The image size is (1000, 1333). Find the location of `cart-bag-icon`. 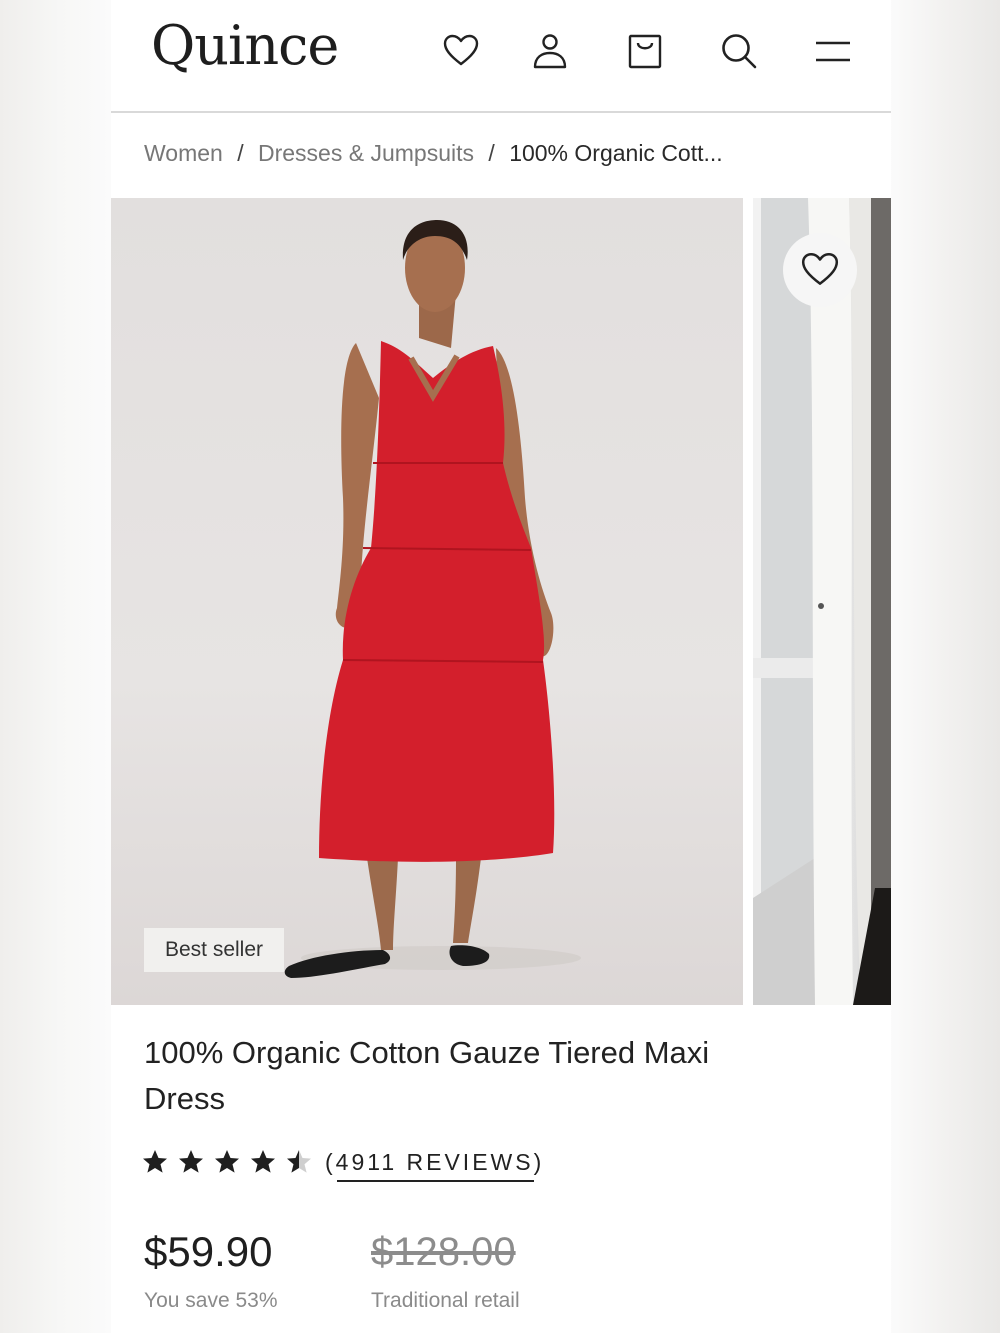

cart-bag-icon is located at coordinates (645, 51).